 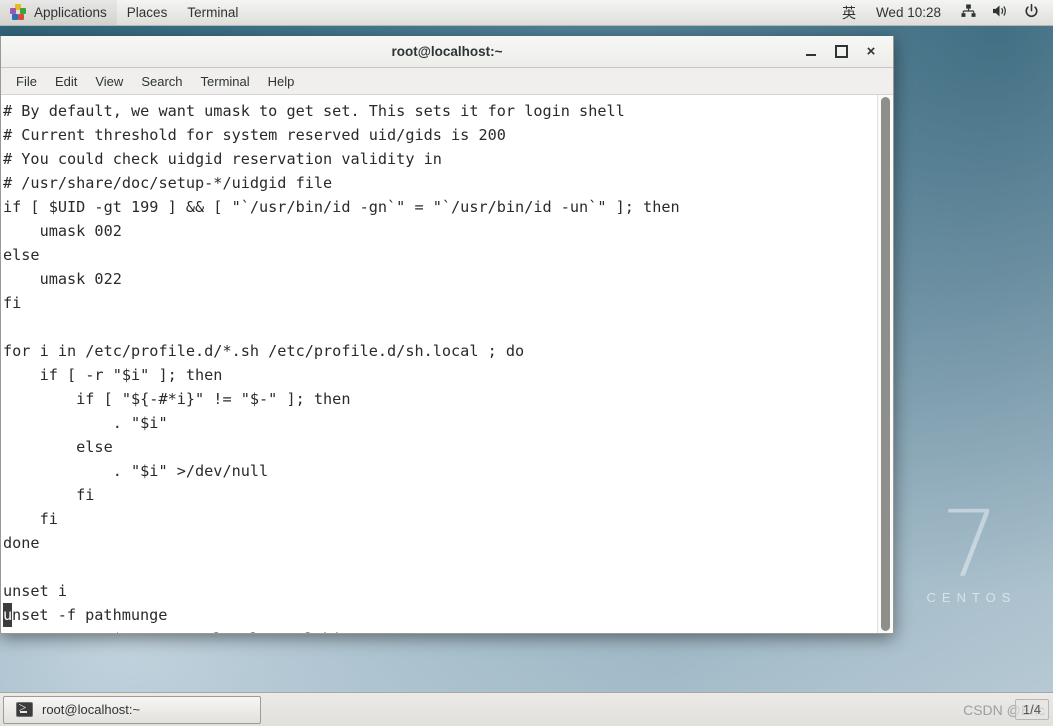 What do you see at coordinates (225, 81) in the screenshot?
I see `menu-terminal: Terminal` at bounding box center [225, 81].